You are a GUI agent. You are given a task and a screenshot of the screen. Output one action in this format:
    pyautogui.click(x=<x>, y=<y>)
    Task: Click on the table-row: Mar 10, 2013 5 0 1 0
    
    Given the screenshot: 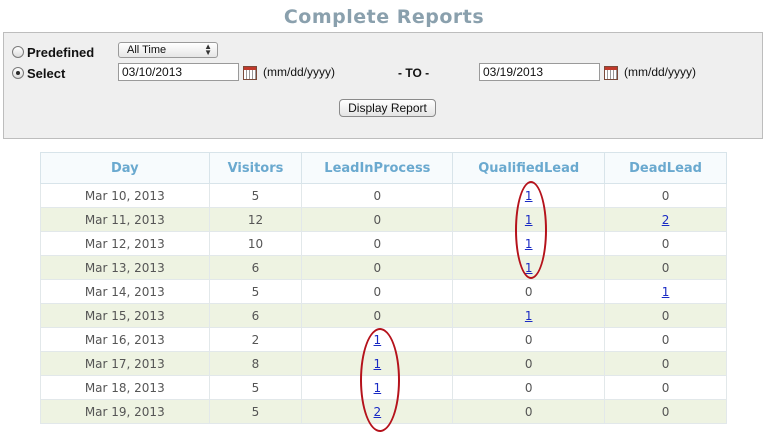 What is the action you would take?
    pyautogui.click(x=383, y=195)
    